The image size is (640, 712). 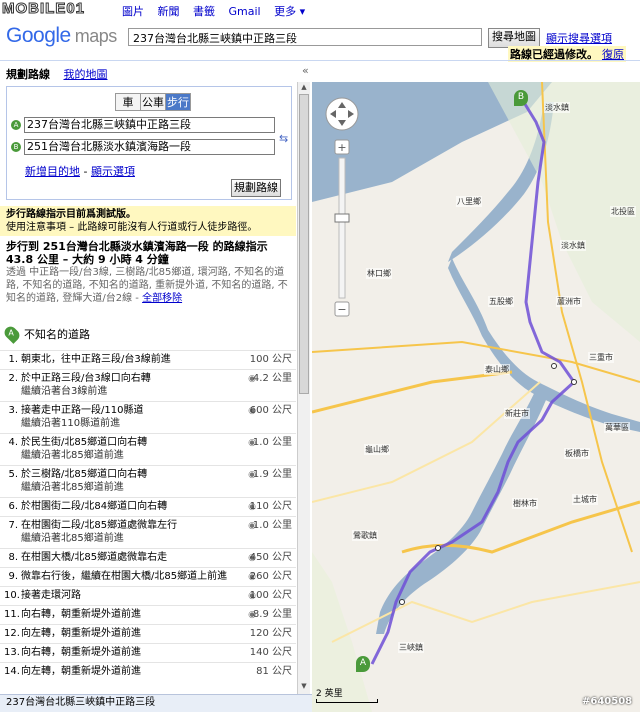 I want to click on step-row: 14.向左轉，朝重新堤外道前進 81 公尺, so click(x=148, y=671).